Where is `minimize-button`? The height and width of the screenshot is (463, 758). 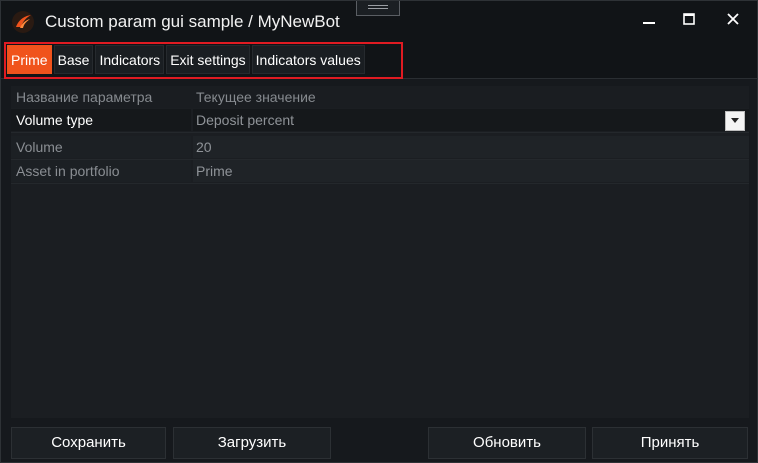 minimize-button is located at coordinates (649, 19).